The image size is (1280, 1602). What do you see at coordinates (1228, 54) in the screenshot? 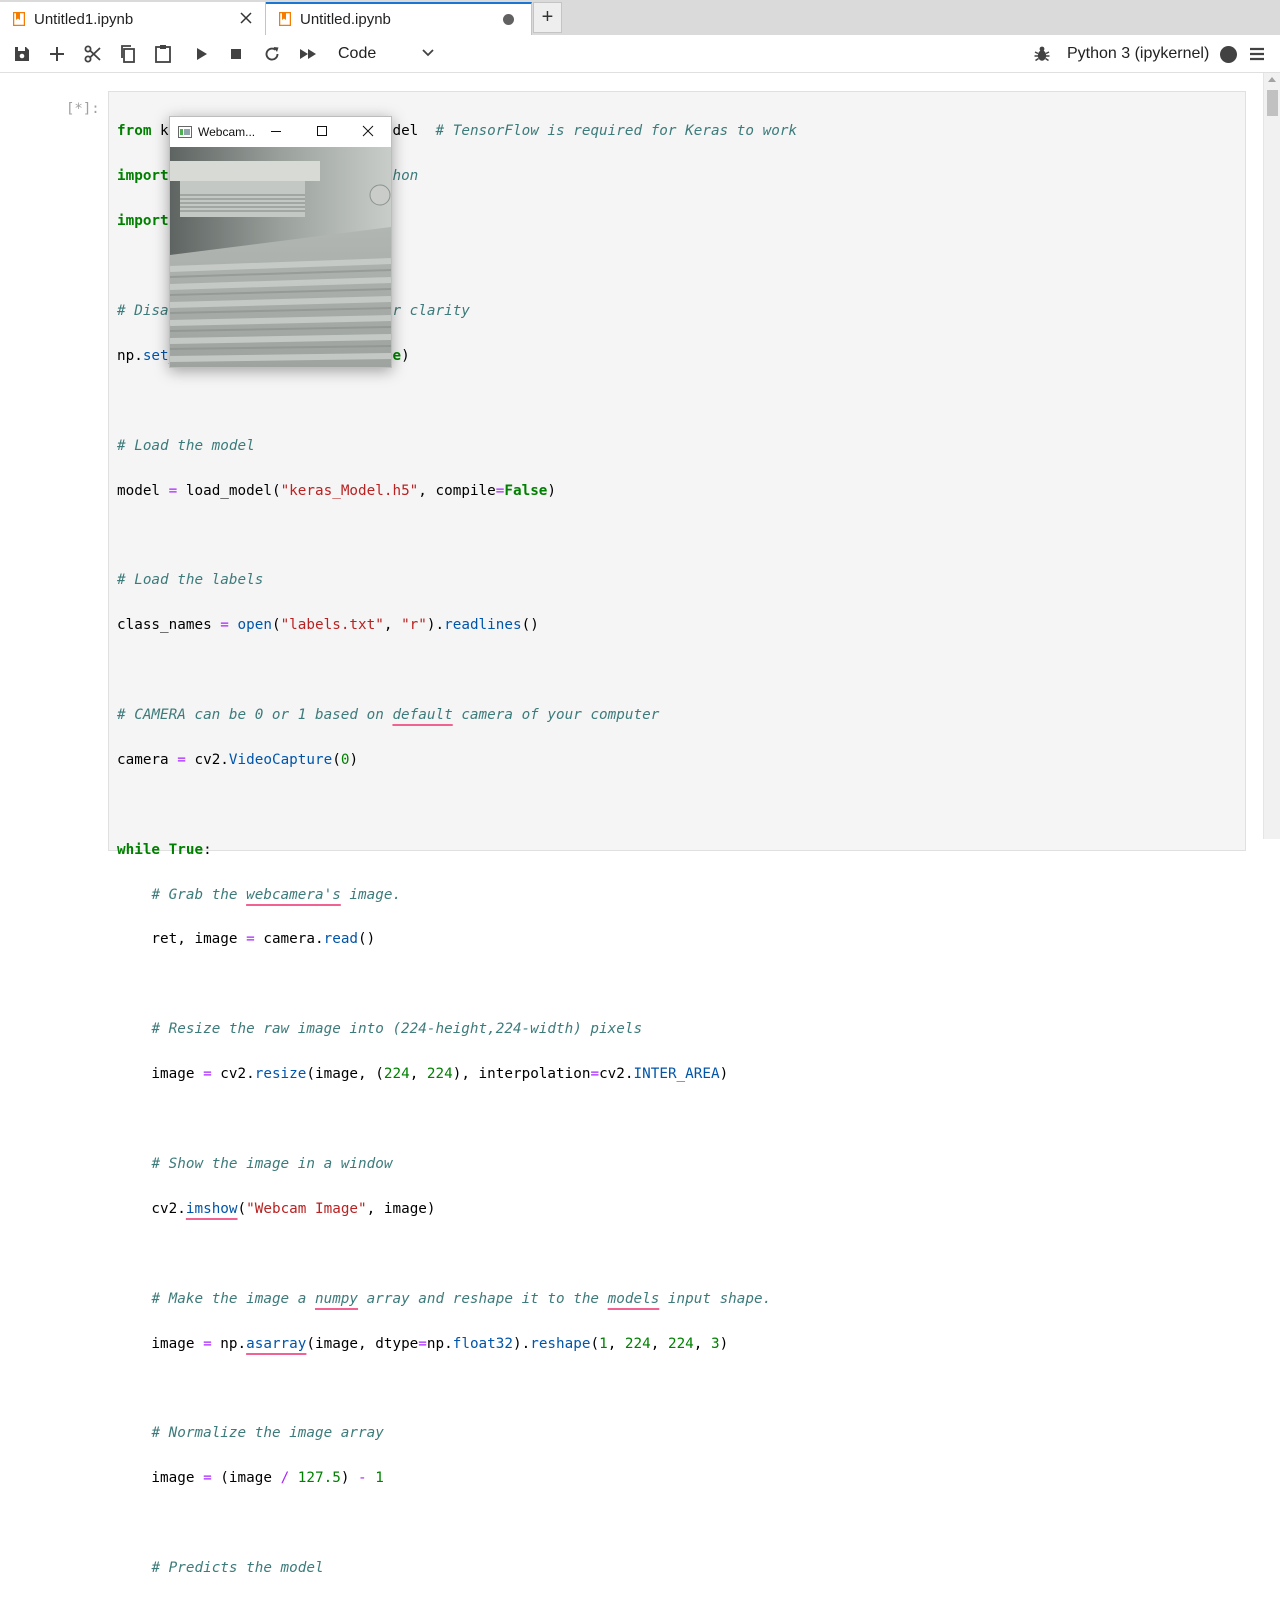
I see `kernel-status-icon` at bounding box center [1228, 54].